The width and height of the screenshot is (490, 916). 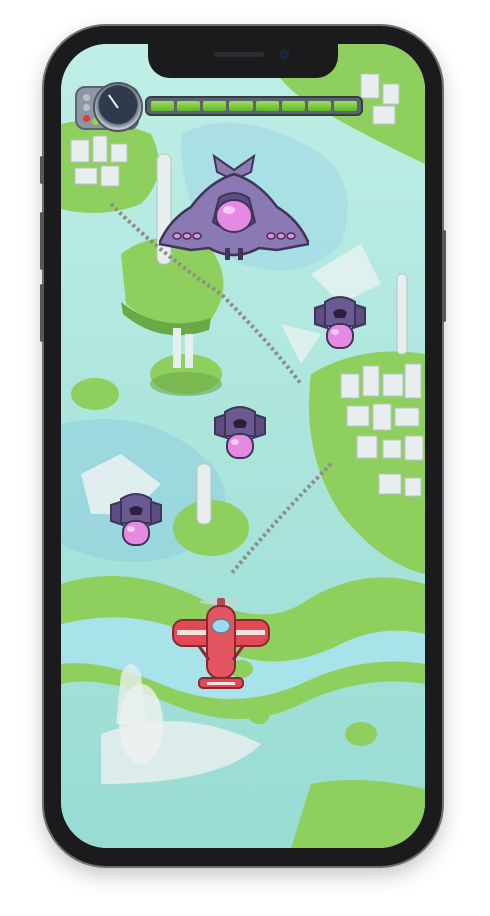 I want to click on gauge-needle, so click(x=113, y=101).